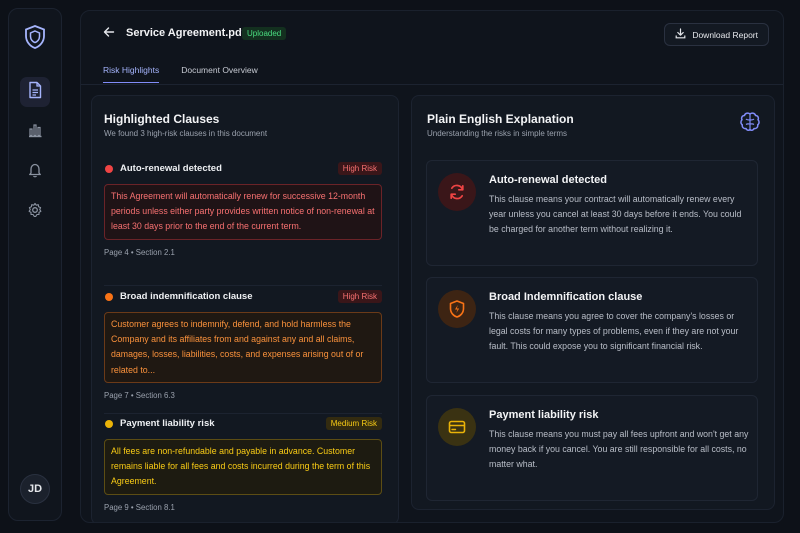  I want to click on card-title: Auto-renewal detected, so click(548, 180).